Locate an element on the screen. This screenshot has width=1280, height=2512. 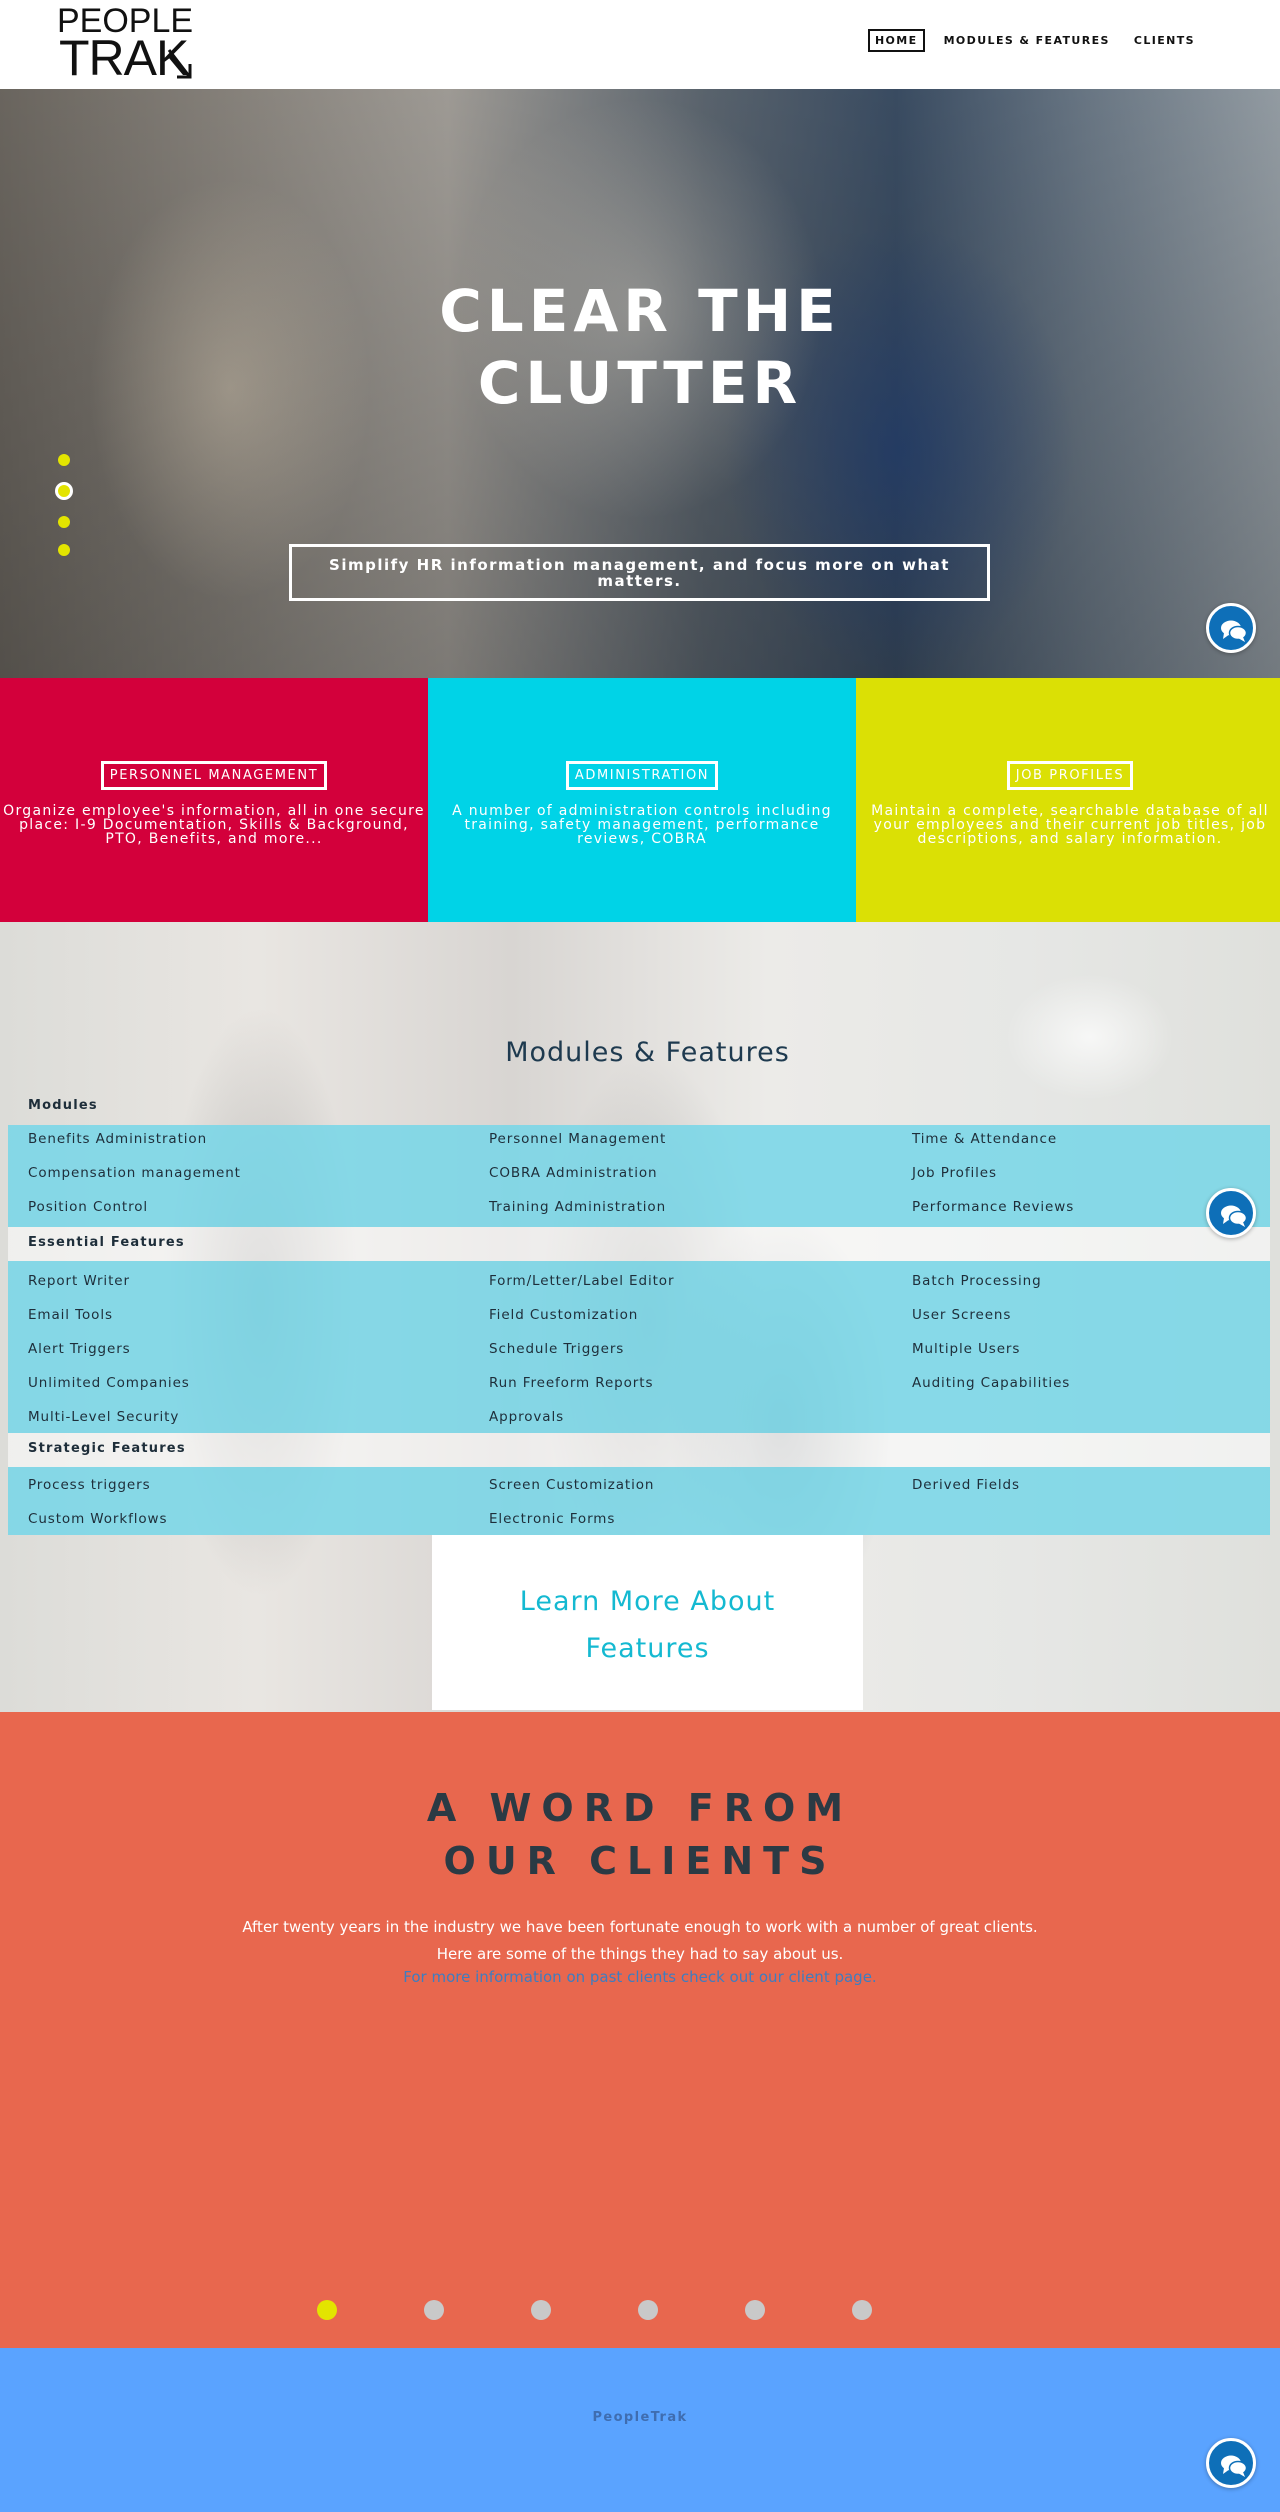
essential-label-band is located at coordinates (639, 1244).